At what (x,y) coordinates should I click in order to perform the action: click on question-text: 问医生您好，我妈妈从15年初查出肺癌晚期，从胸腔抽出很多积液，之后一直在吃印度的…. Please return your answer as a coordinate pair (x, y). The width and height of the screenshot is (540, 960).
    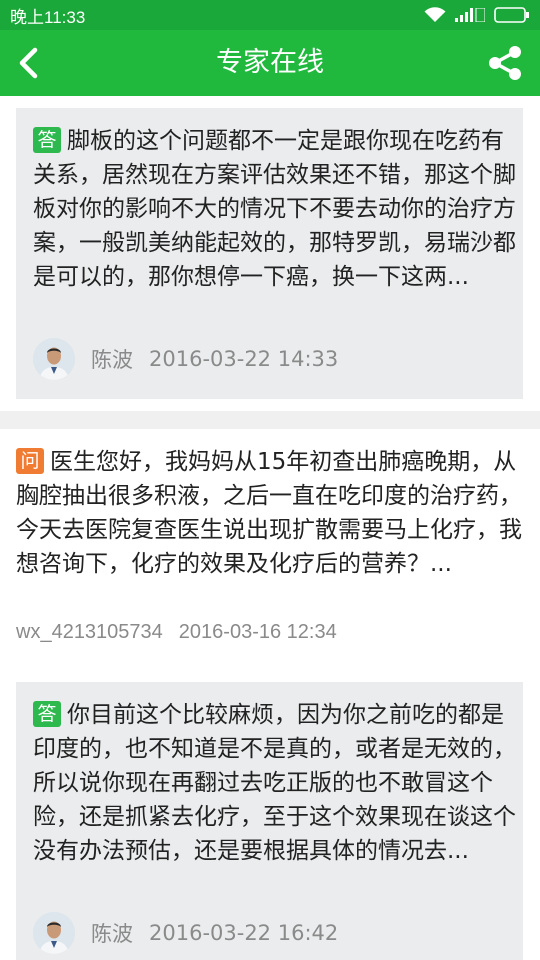
    Looking at the image, I should click on (270, 513).